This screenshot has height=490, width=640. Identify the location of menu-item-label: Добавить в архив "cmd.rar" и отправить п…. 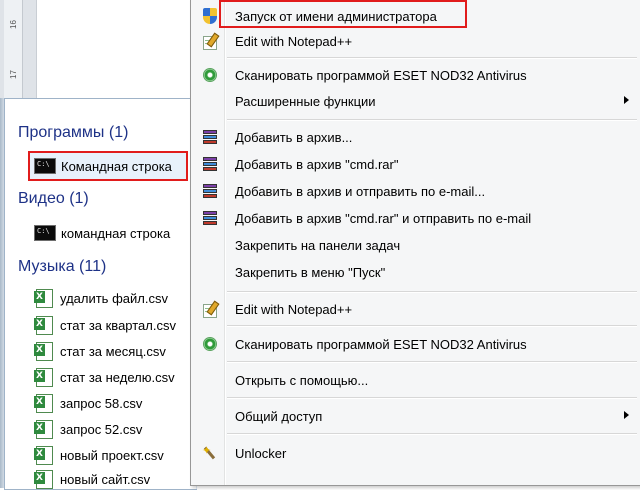
(383, 218).